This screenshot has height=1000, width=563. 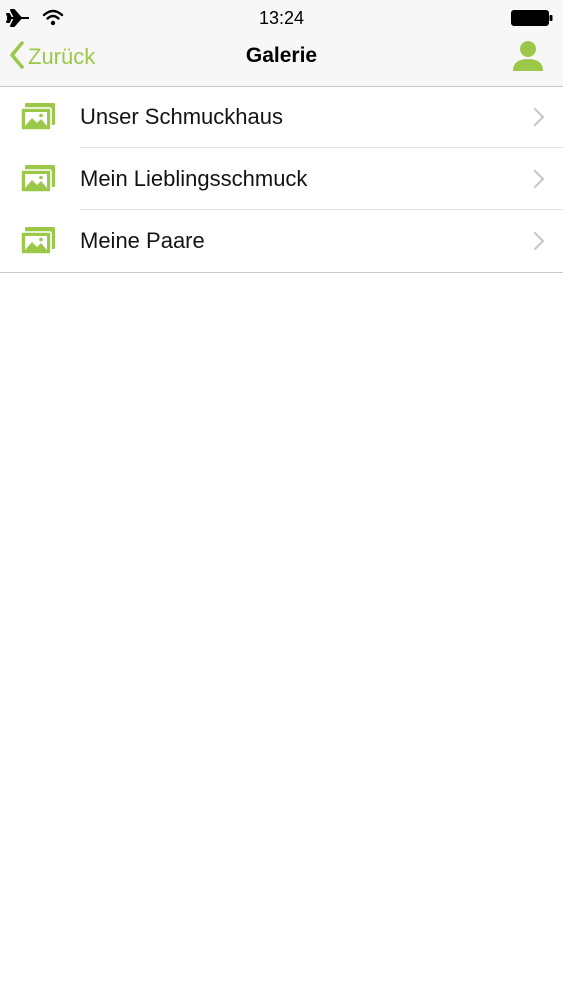 What do you see at coordinates (62, 56) in the screenshot?
I see `back-label: Zurück` at bounding box center [62, 56].